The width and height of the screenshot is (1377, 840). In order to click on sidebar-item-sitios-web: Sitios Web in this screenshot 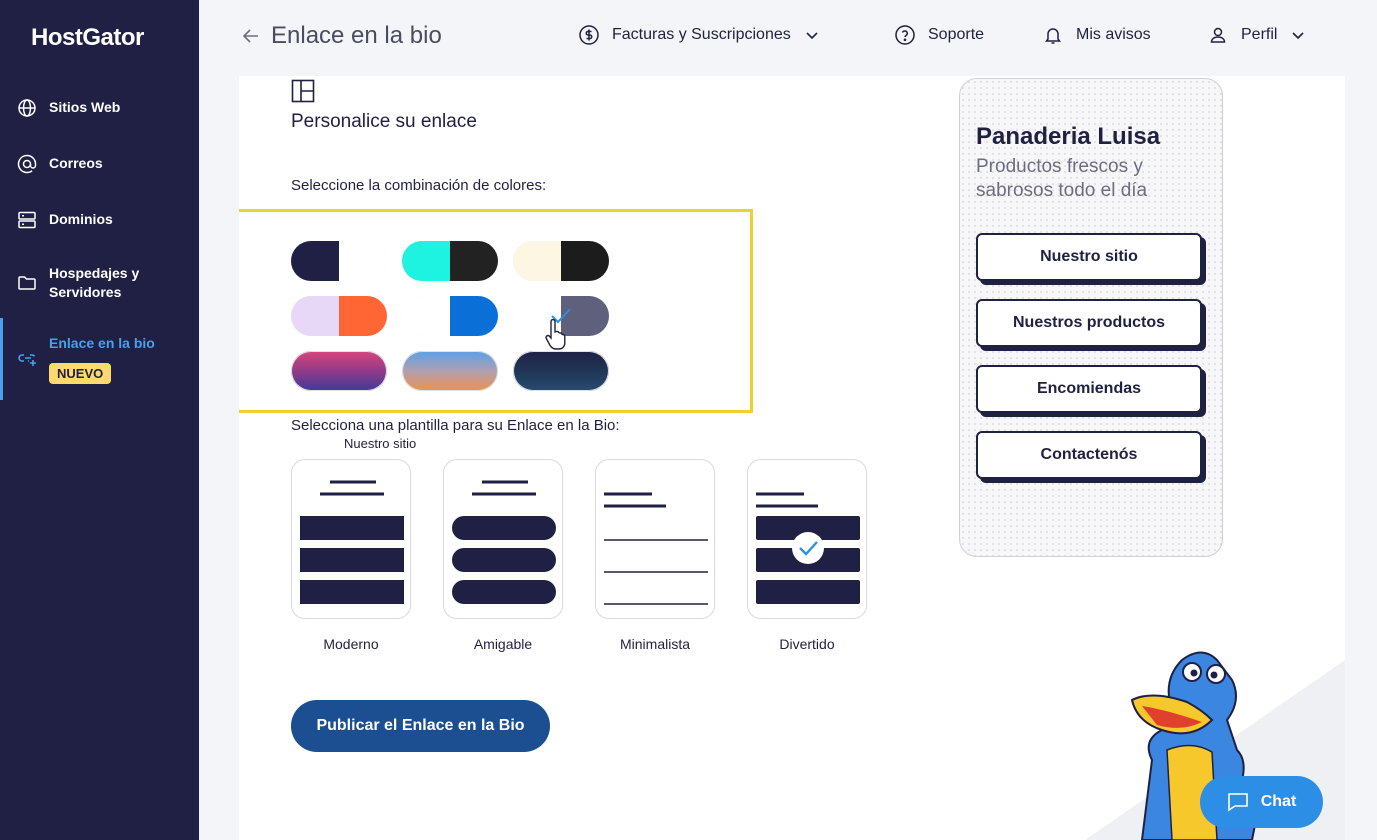, I will do `click(99, 108)`.